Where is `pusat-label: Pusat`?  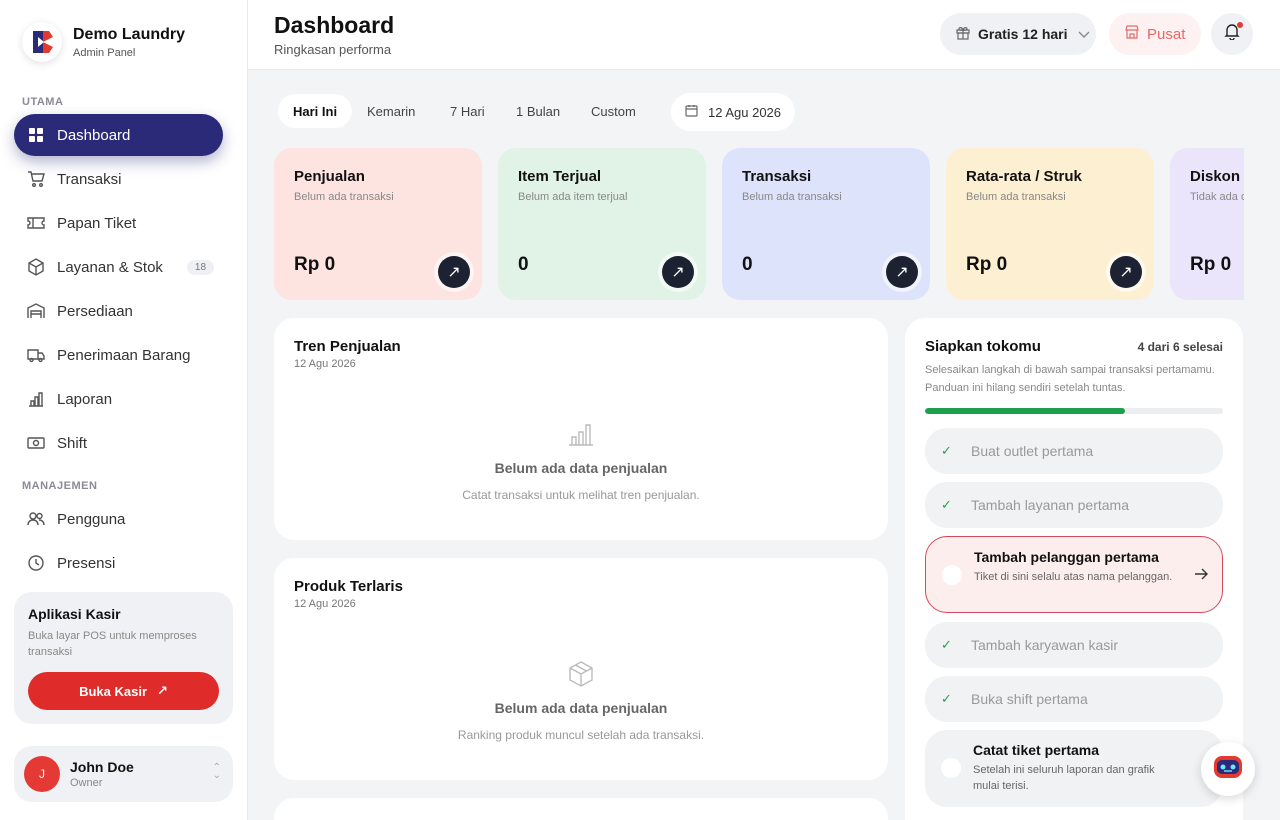 pusat-label: Pusat is located at coordinates (1166, 34).